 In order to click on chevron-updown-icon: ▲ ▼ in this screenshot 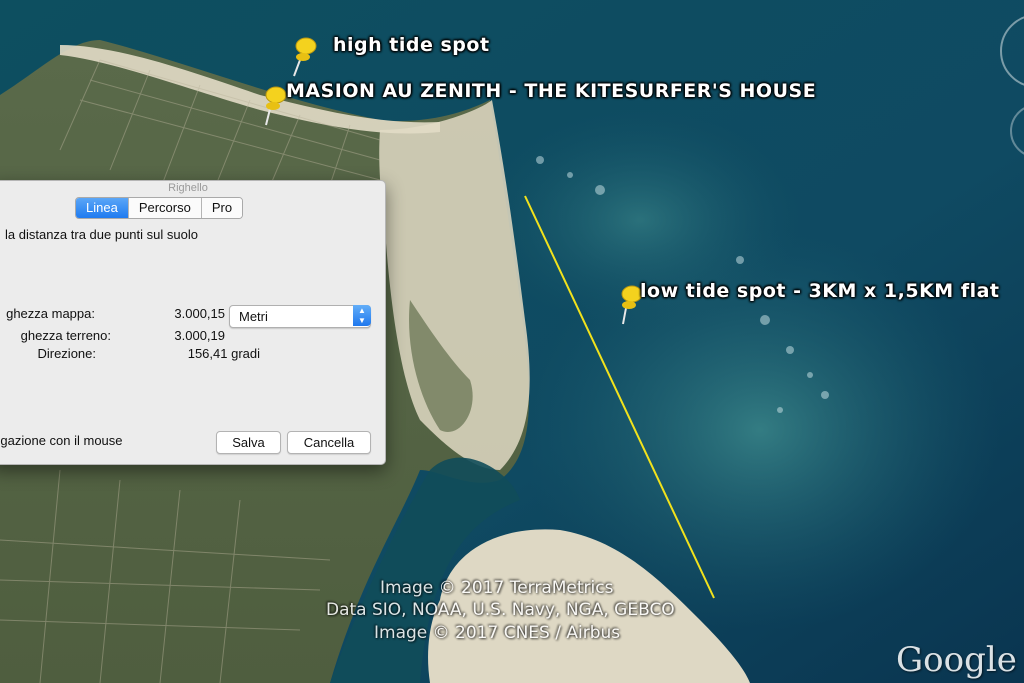, I will do `click(362, 315)`.